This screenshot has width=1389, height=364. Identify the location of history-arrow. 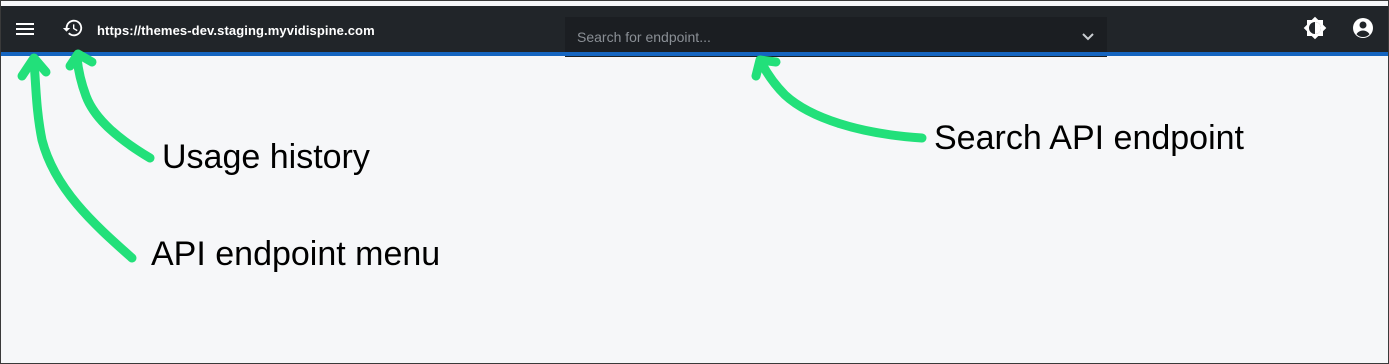
(113, 108).